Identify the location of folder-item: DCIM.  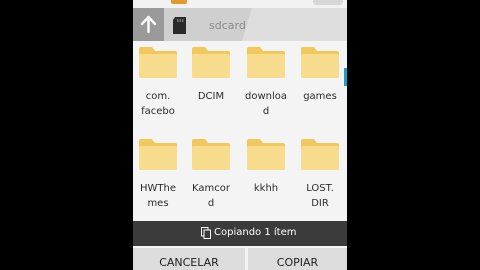
(211, 74).